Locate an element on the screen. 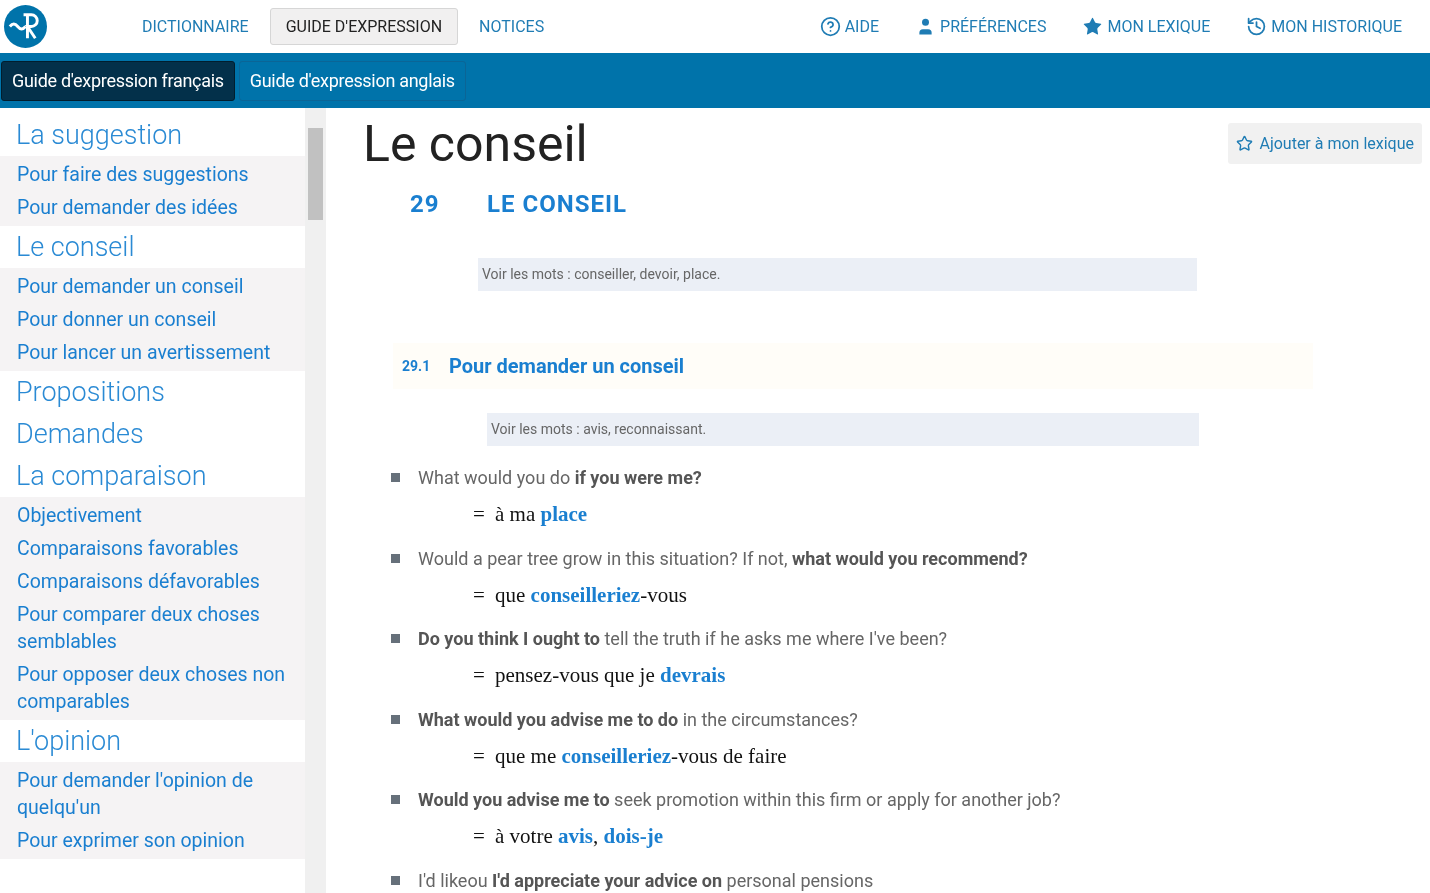 The width and height of the screenshot is (1430, 893). nav-tab: NOTICES is located at coordinates (512, 26).